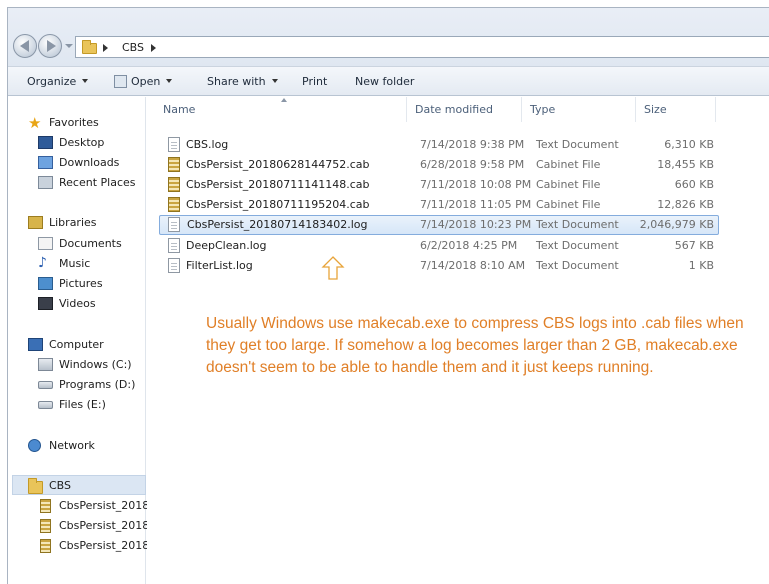 Image resolution: width=769 pixels, height=584 pixels. I want to click on up-arrow-annotation-icon, so click(333, 268).